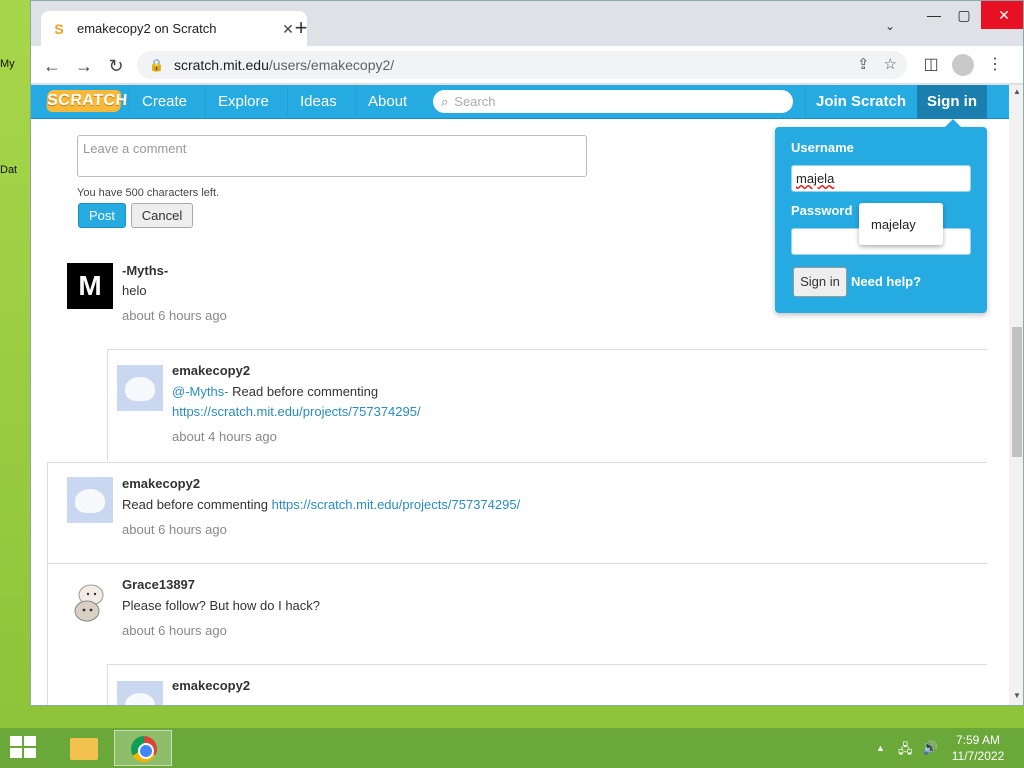 The image size is (1024, 768). Describe the element at coordinates (522, 65) in the screenshot. I see `address-bar: 🔒 scratch.mit.edu/users/emakecopy2/ ⇪ ☆` at that location.